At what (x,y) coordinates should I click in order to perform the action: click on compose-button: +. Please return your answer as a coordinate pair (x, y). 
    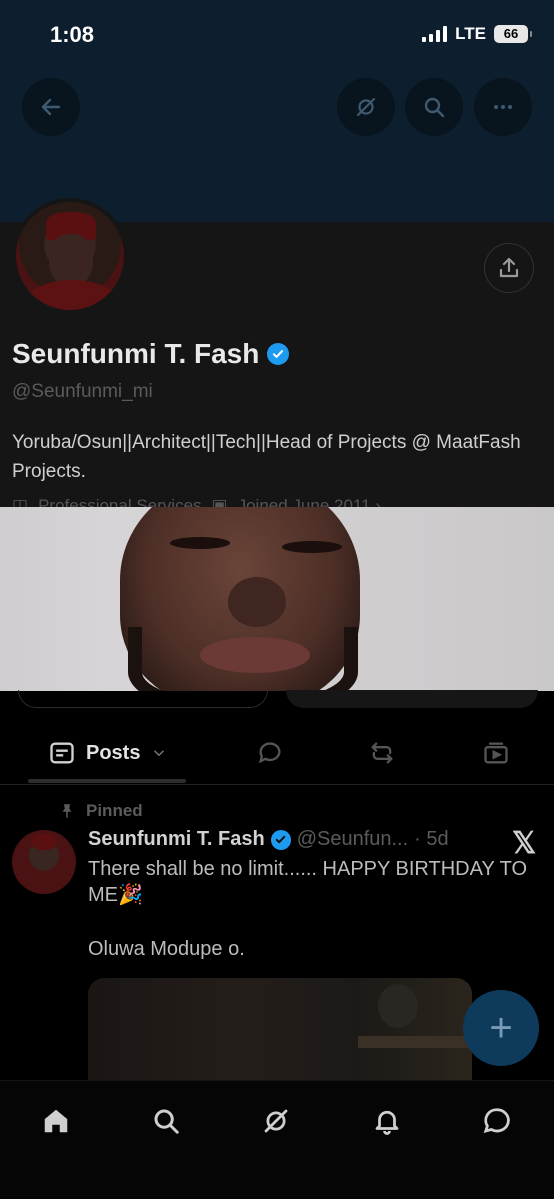
    Looking at the image, I should click on (501, 1028).